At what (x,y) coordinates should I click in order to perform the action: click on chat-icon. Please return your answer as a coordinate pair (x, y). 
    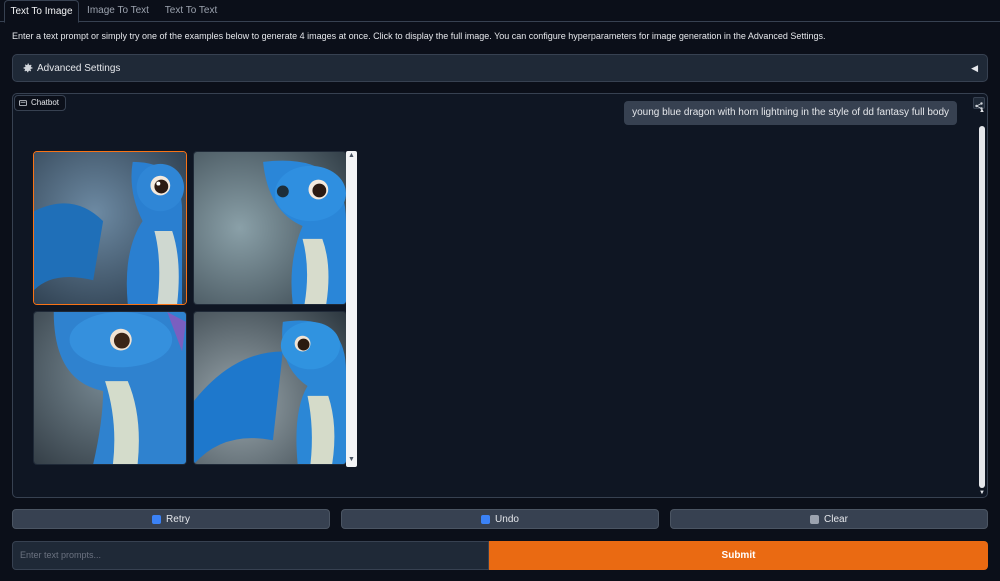
    Looking at the image, I should click on (23, 102).